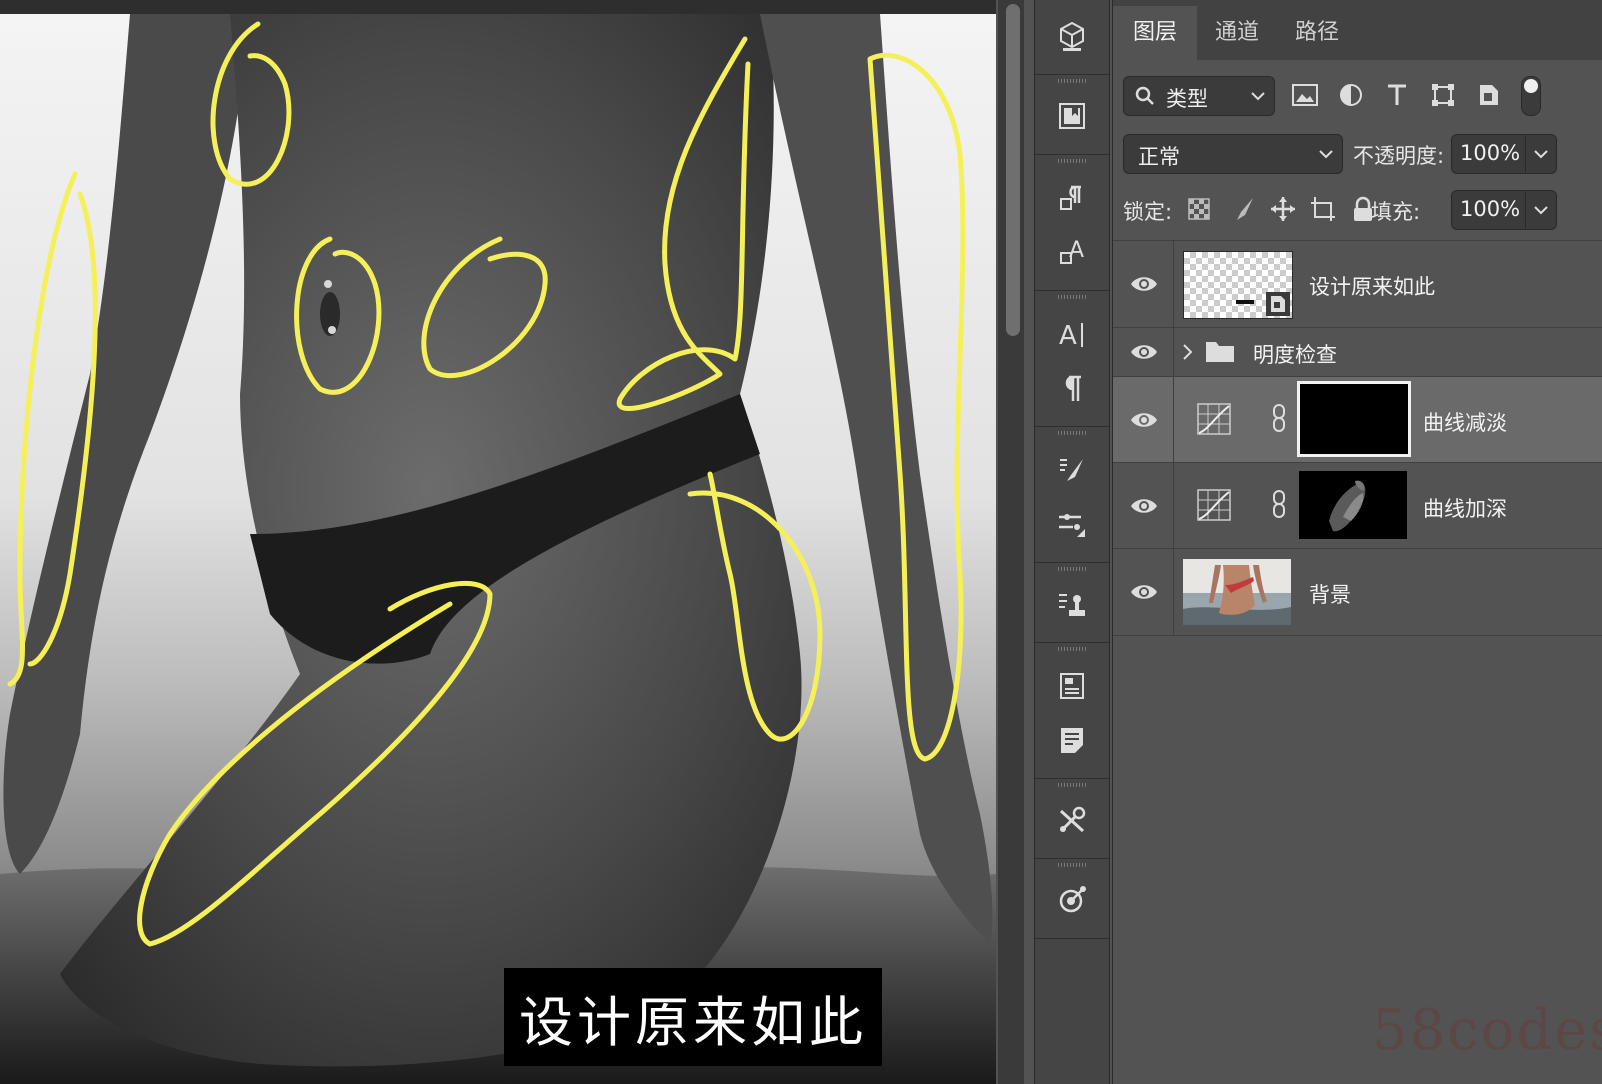 The height and width of the screenshot is (1084, 1602). Describe the element at coordinates (1465, 508) in the screenshot. I see `layer-name: 曲线加深` at that location.